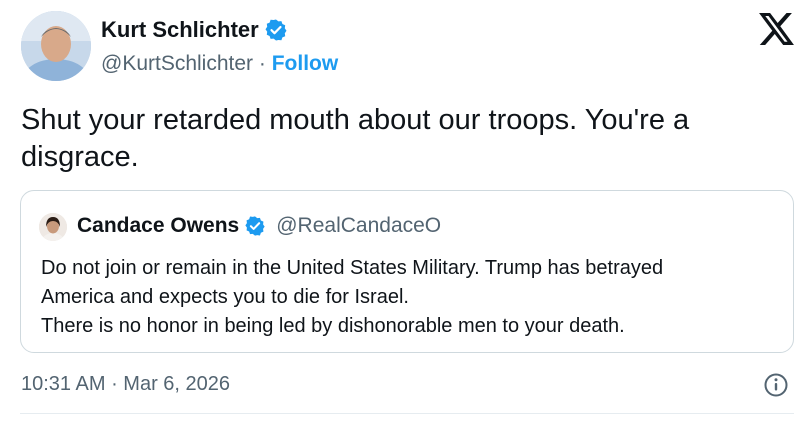  What do you see at coordinates (180, 30) in the screenshot?
I see `author-name-text: Kurt Schlichter` at bounding box center [180, 30].